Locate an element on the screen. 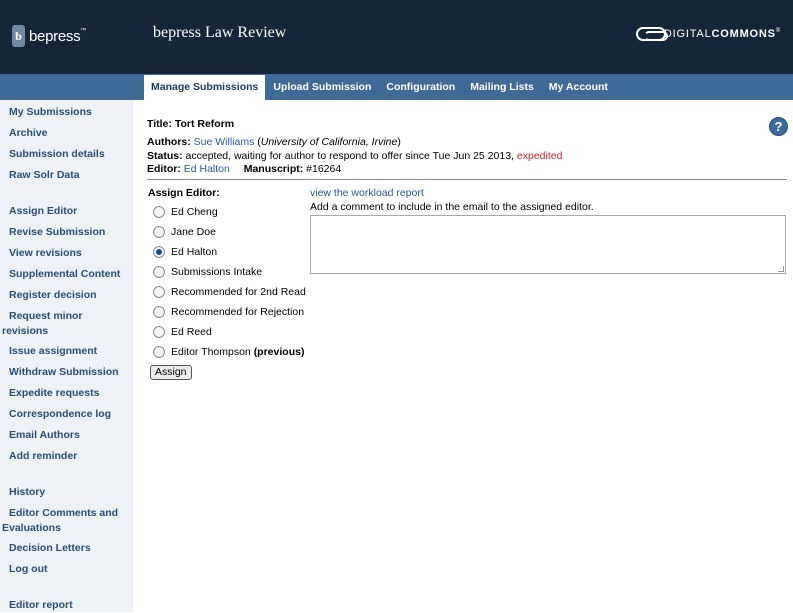 This screenshot has width=793, height=613. bepress-logo-text: bepress™ is located at coordinates (57, 36).